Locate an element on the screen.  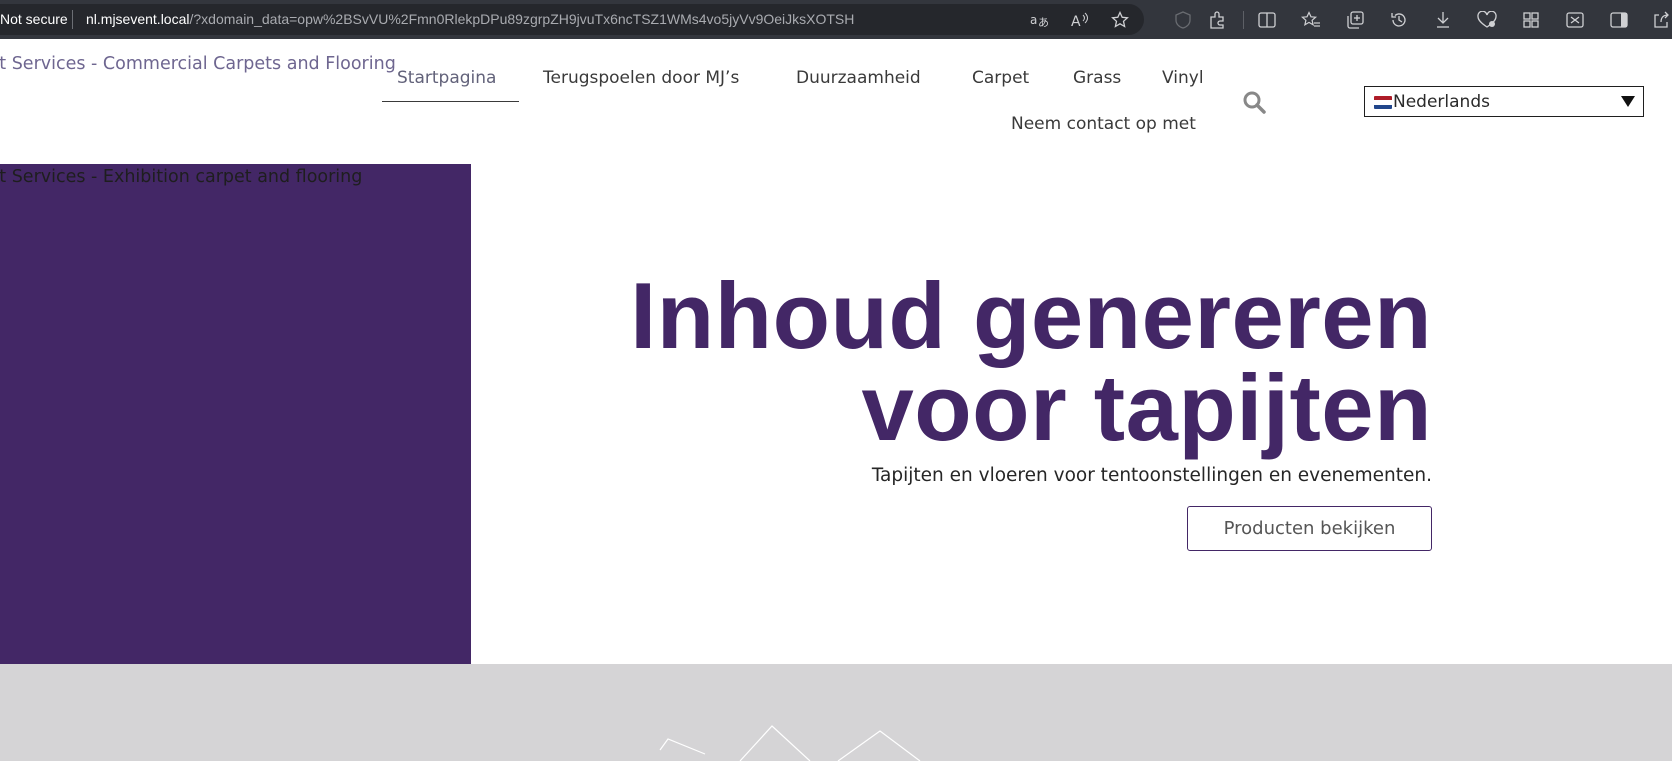
hero-heading: Inhoud genereren voor tapijten is located at coordinates (932, 362).